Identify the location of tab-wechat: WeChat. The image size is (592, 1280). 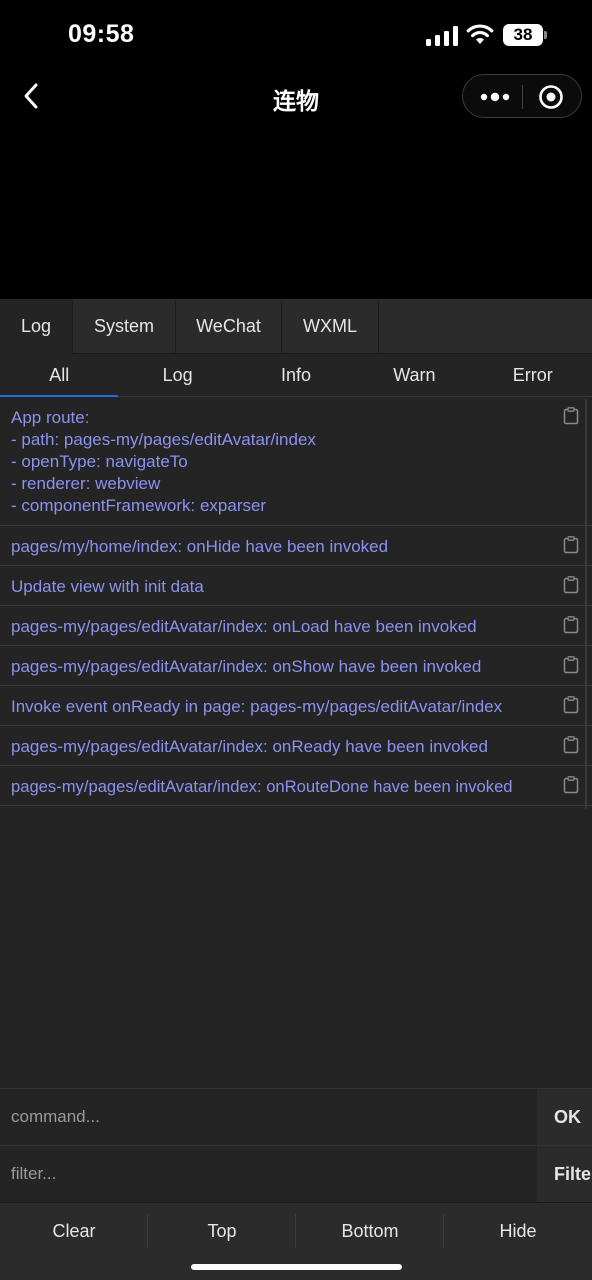
(229, 326).